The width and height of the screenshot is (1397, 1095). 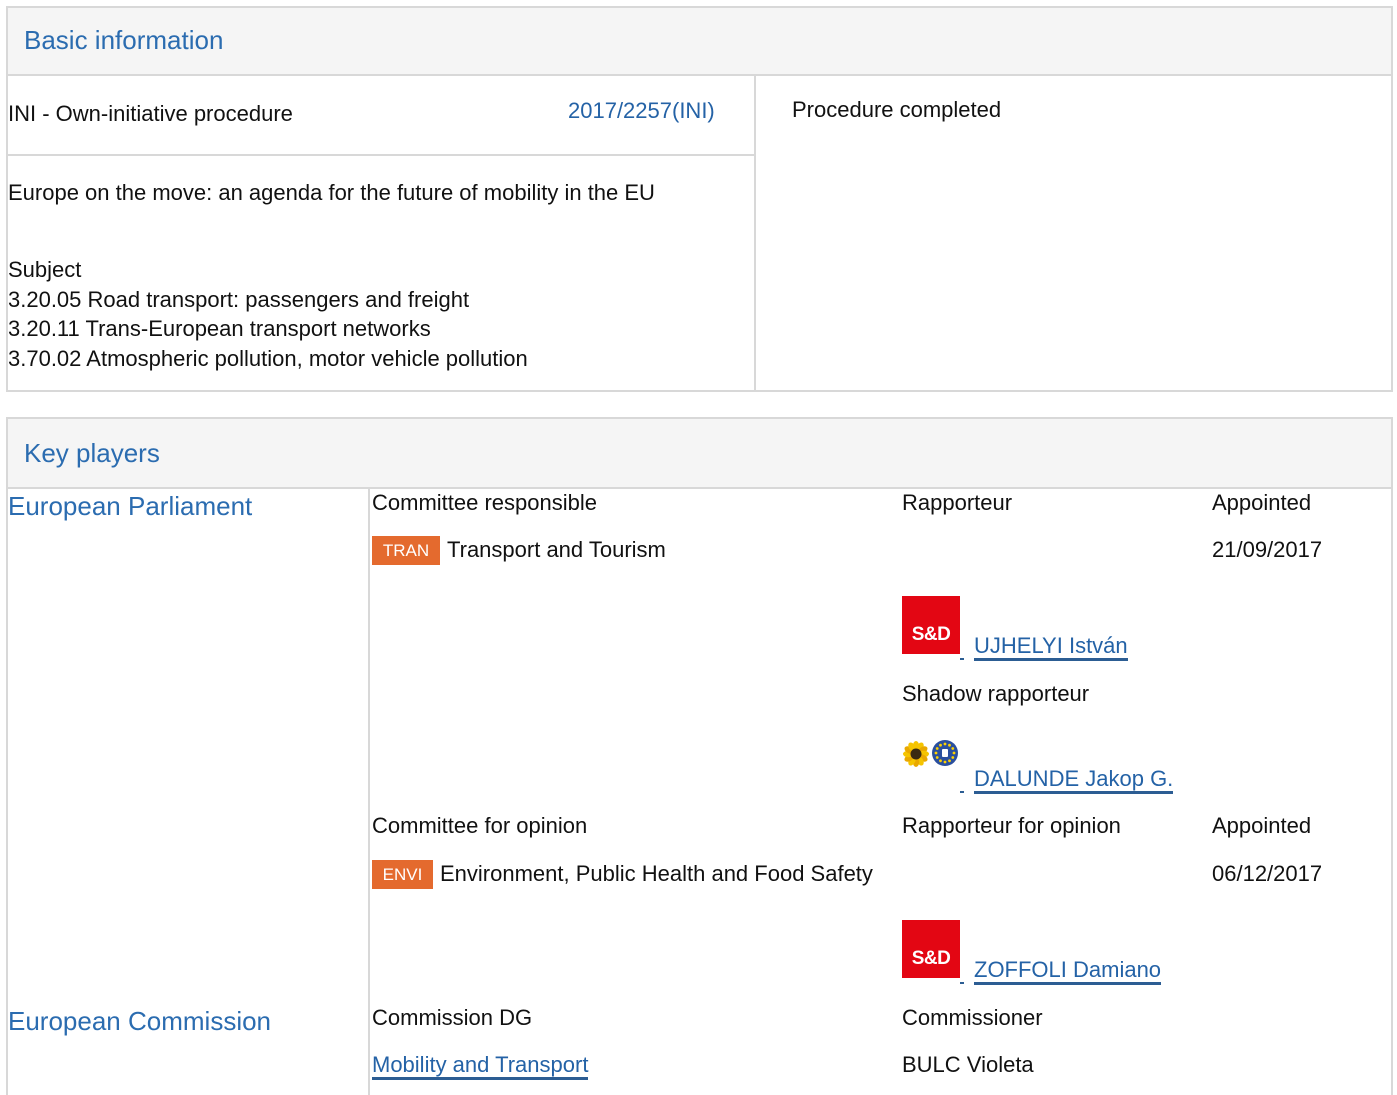 What do you see at coordinates (1011, 825) in the screenshot?
I see `rapporteur-opinion-header: Rapporteur for opinion` at bounding box center [1011, 825].